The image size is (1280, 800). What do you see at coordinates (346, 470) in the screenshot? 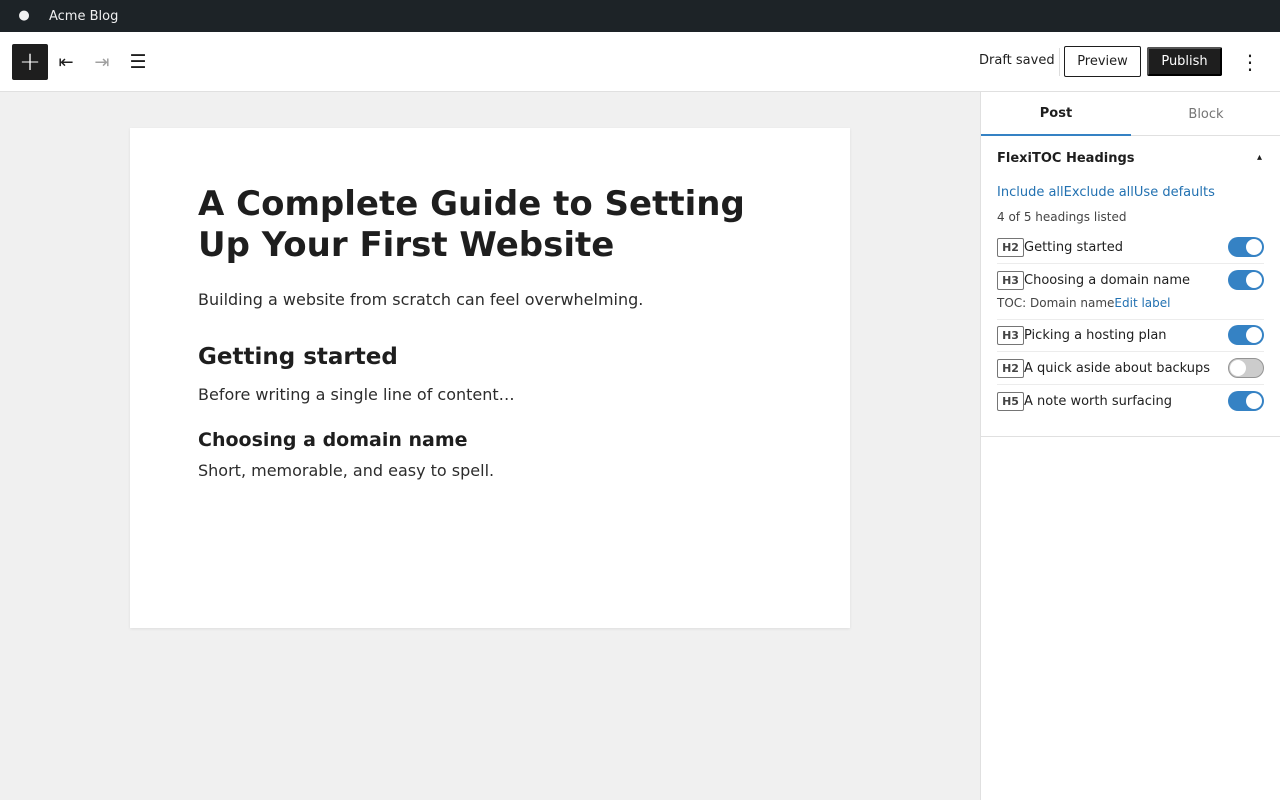
I see `paragraph-block: Short, memorable, and easy to spell.` at bounding box center [346, 470].